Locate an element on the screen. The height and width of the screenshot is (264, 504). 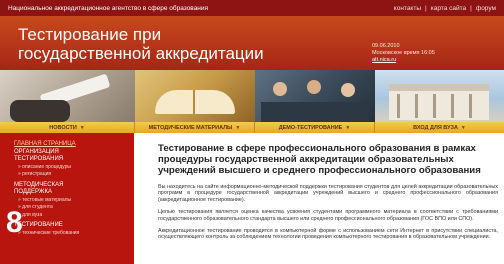
nav-methodical: МЕТОДИЧЕСКИЕ МАТЕРИАЛЫ ▼ is located at coordinates (195, 127).